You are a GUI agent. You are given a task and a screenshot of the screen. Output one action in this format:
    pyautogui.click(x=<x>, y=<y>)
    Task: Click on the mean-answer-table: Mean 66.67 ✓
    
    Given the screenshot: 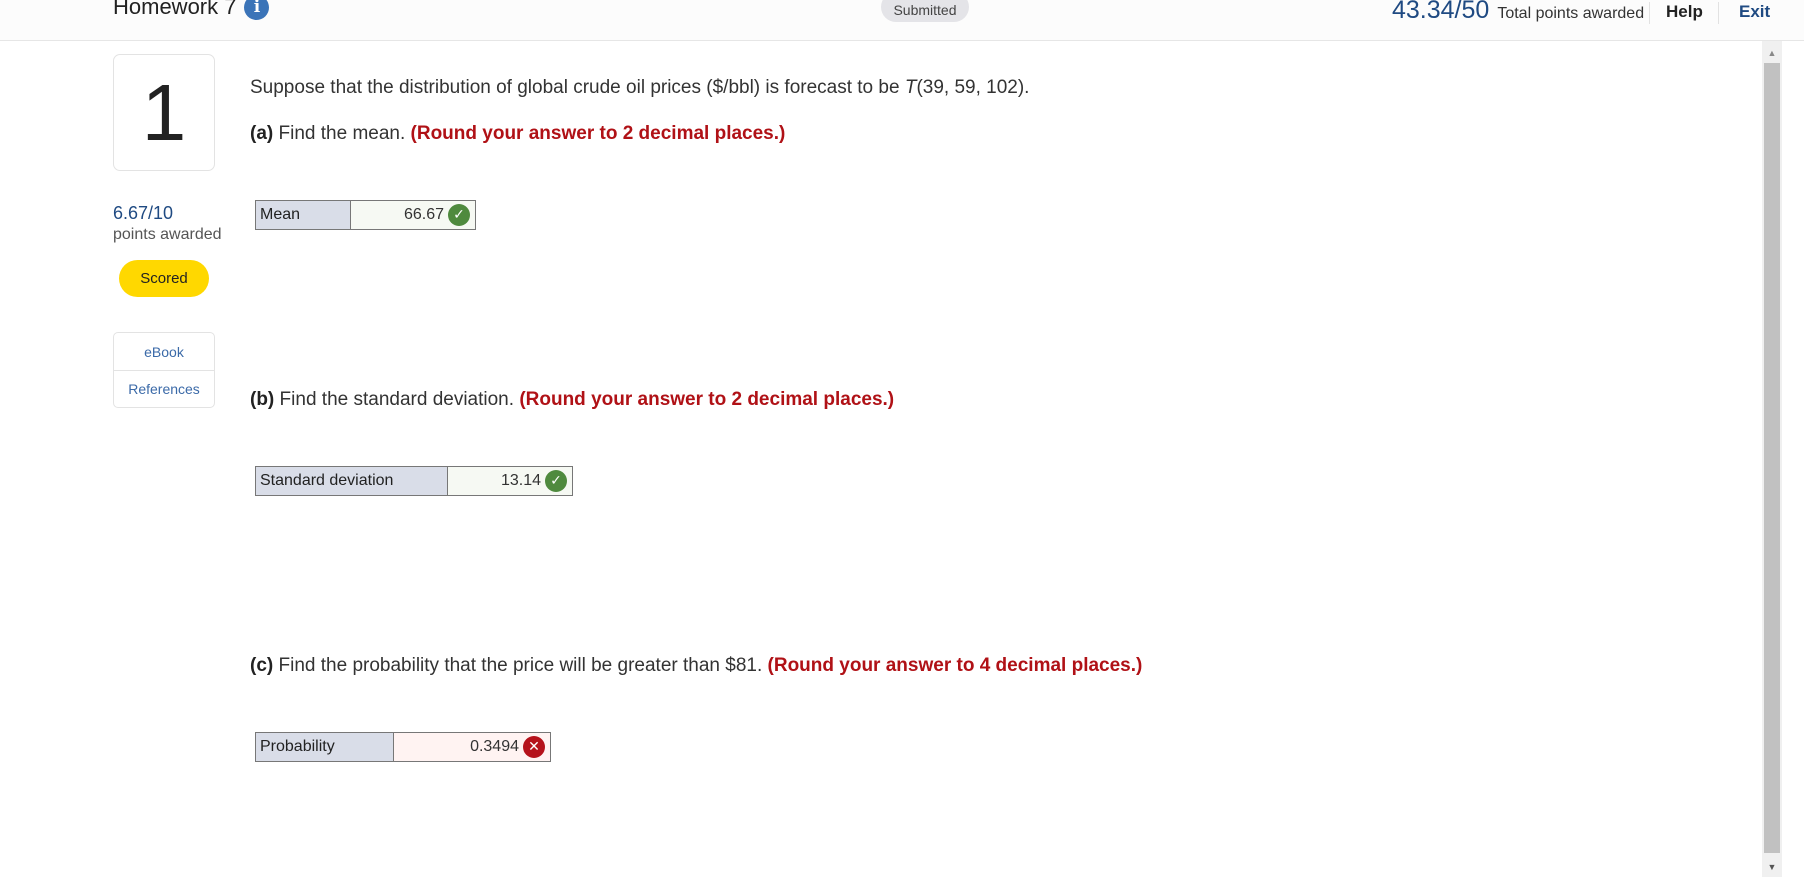 What is the action you would take?
    pyautogui.click(x=365, y=215)
    